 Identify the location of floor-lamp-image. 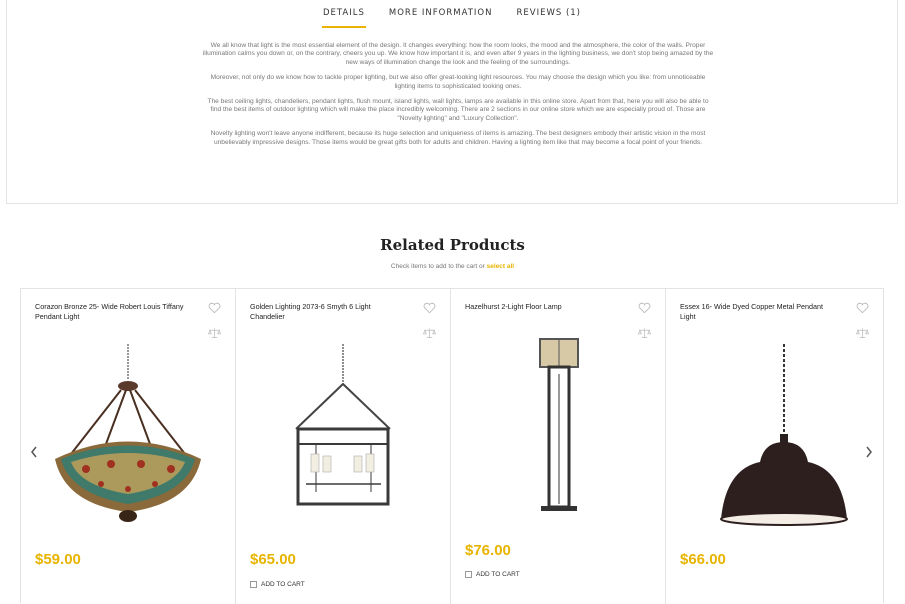
(558, 426).